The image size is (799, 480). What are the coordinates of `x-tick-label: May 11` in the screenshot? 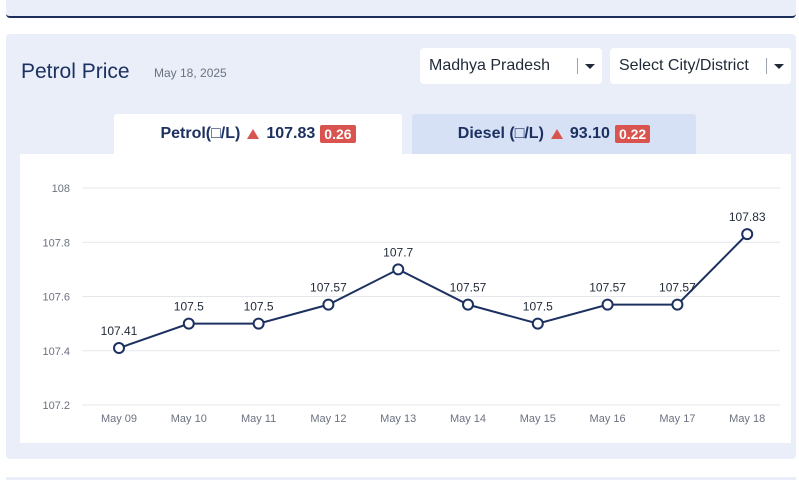 It's located at (258, 419).